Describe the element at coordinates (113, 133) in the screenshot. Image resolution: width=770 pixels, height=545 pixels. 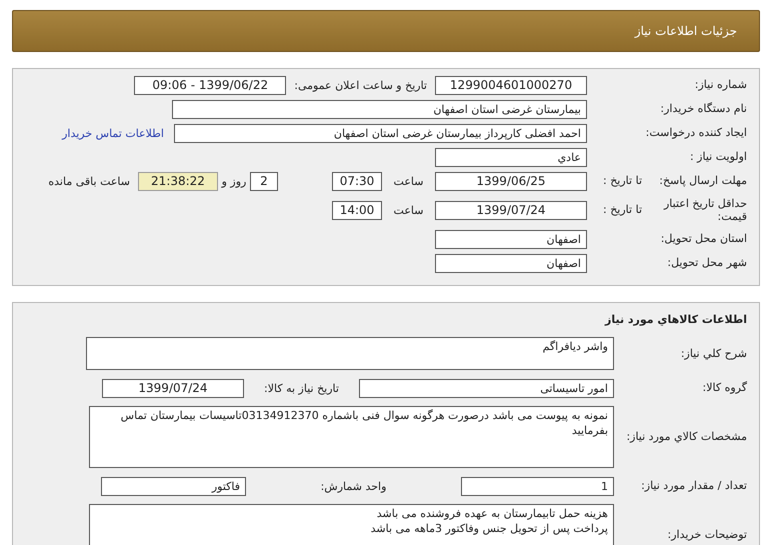
I see `buyer-contact-link: اطلاعات تماس خریدار` at that location.